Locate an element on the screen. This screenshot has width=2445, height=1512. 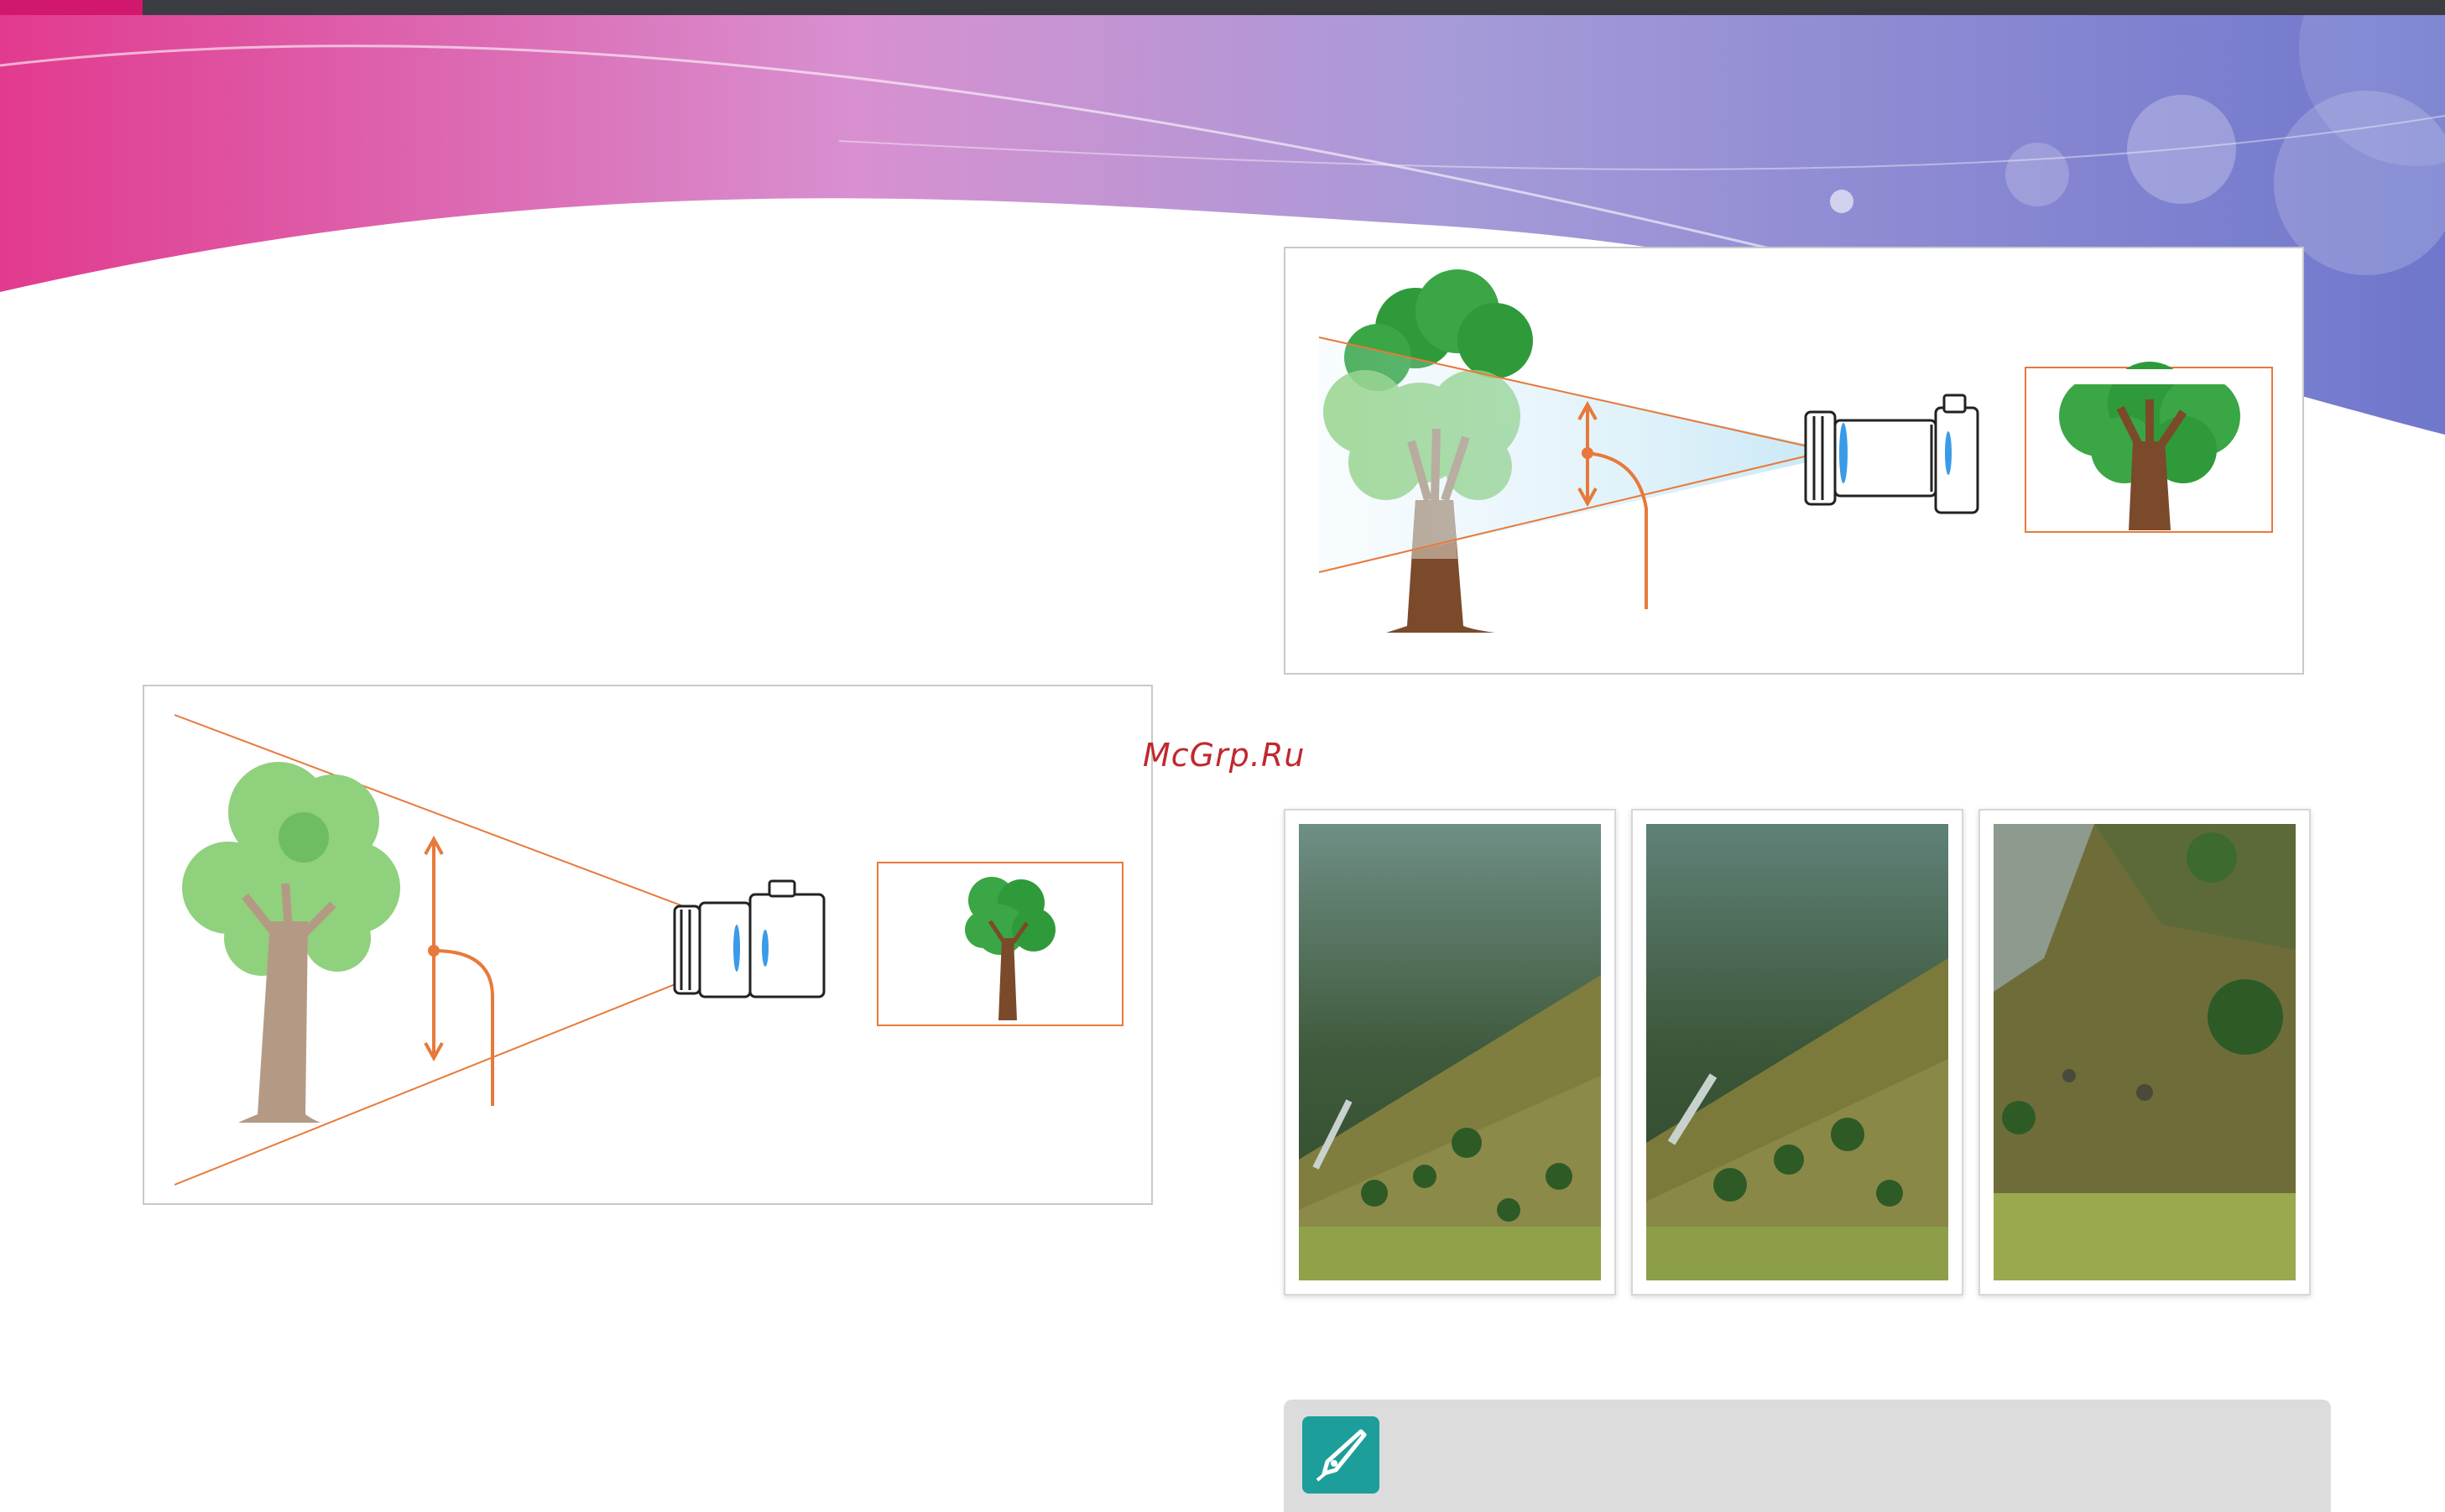
landscape-photo-telephoto is located at coordinates (2145, 1052).